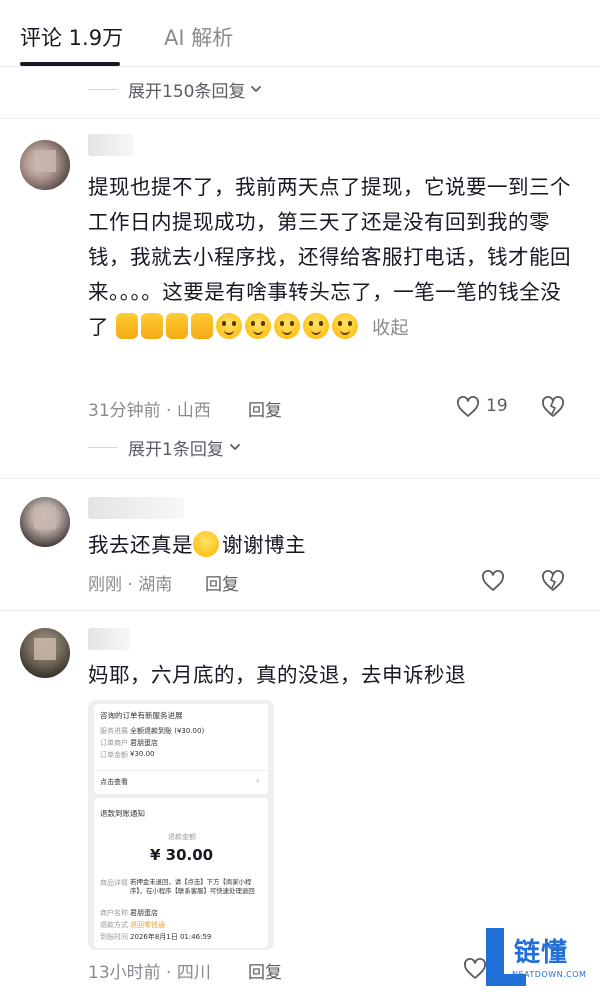  I want to click on comment-body: 我去还真是, so click(140, 545).